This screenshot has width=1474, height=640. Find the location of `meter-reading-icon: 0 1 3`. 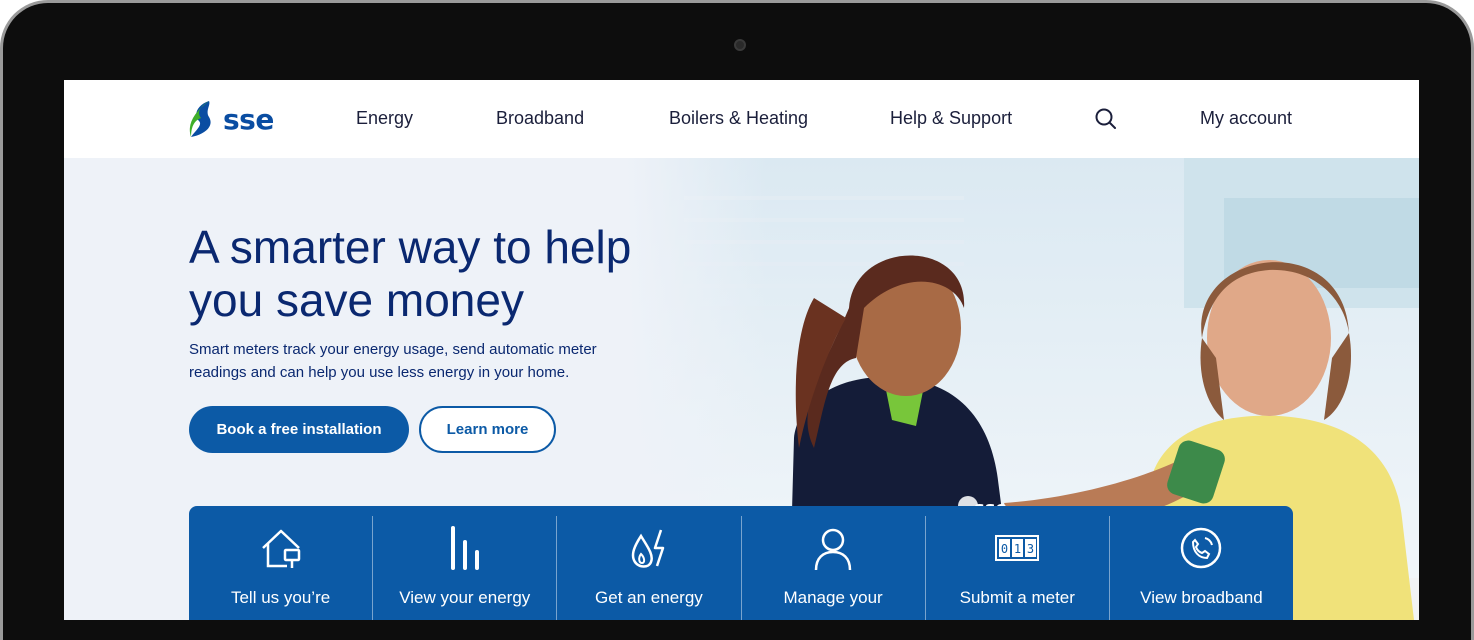

meter-reading-icon: 0 1 3 is located at coordinates (1017, 548).